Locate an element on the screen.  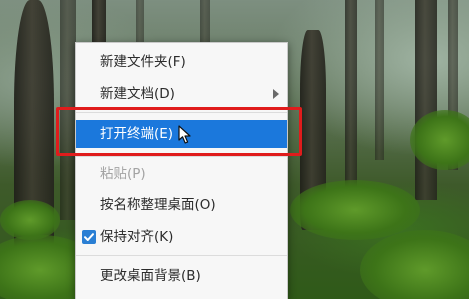
menu-item-new-folder: 新建文件夹(F) is located at coordinates (181, 62).